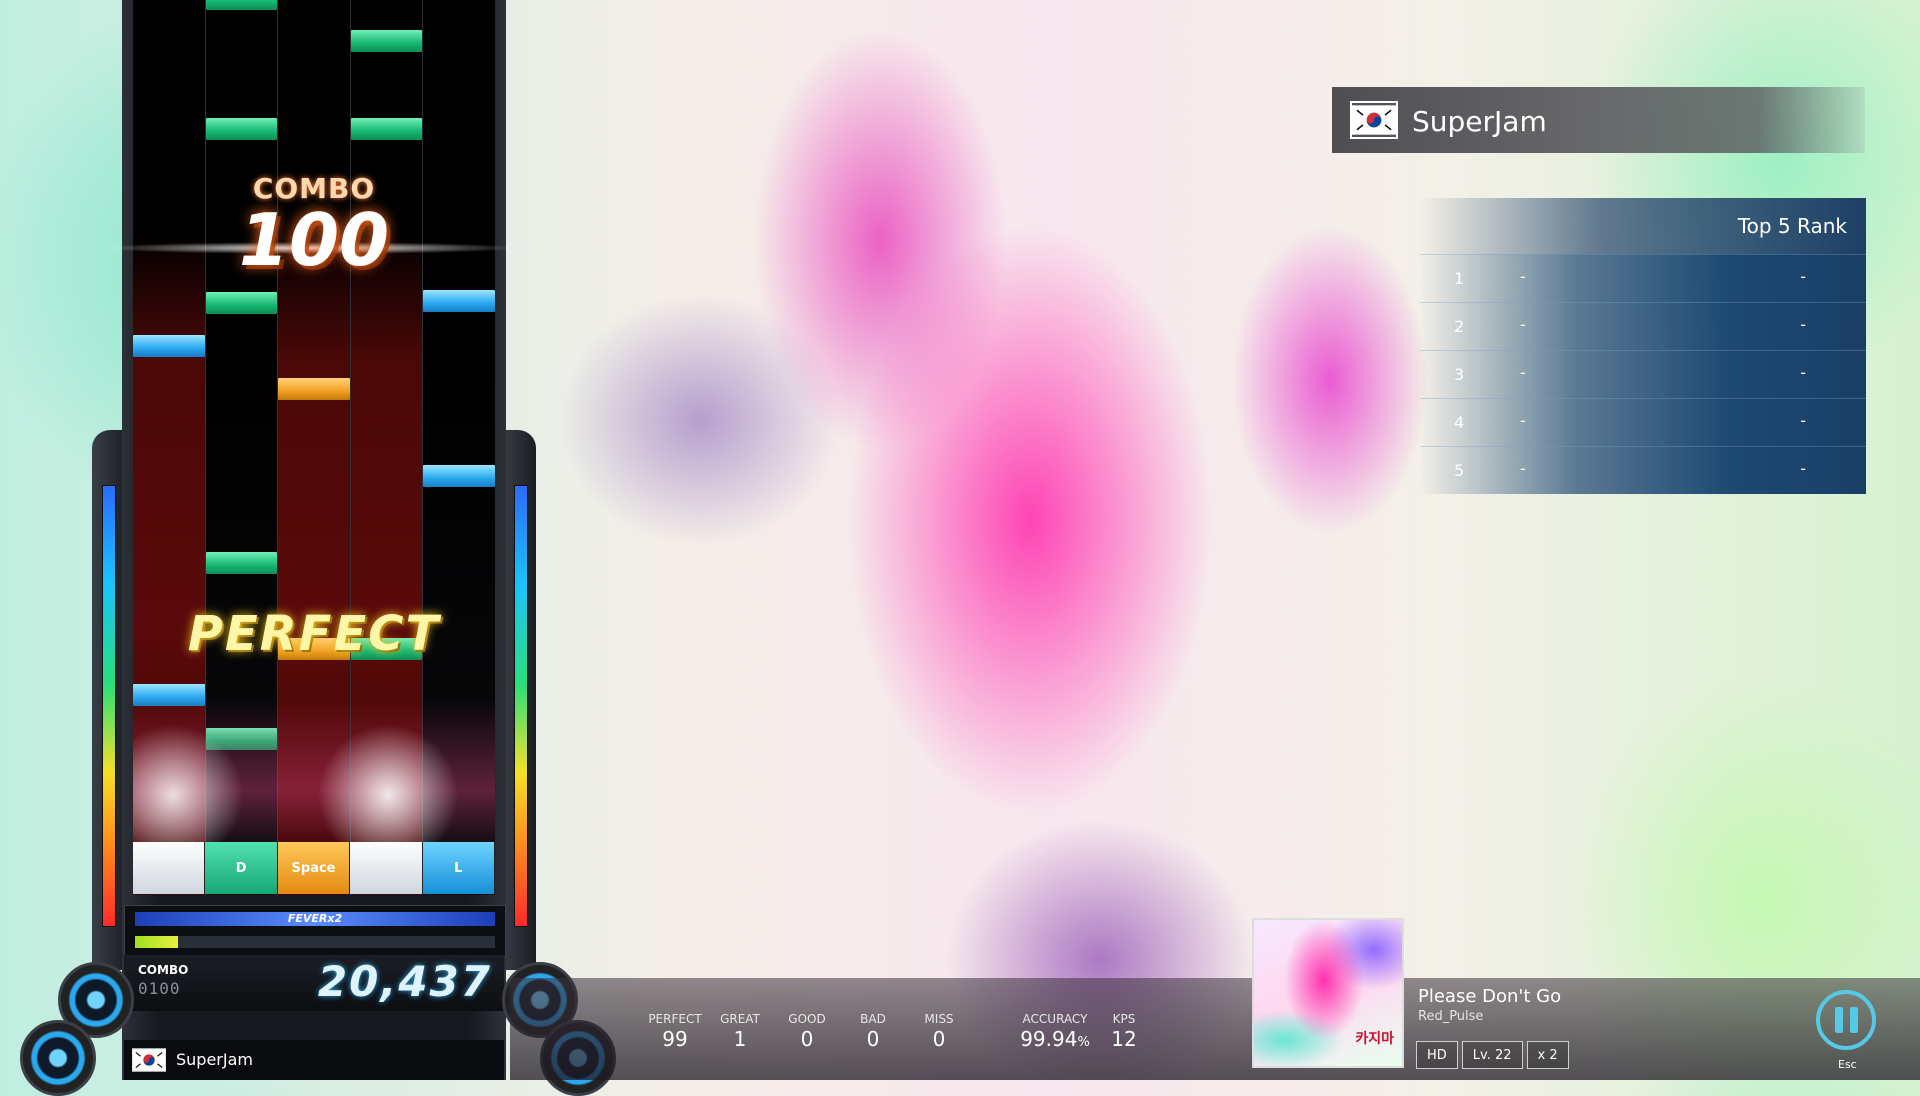 This screenshot has height=1096, width=1920. Describe the element at coordinates (214, 1059) in the screenshot. I see `lane-player-name: SuperJam` at that location.